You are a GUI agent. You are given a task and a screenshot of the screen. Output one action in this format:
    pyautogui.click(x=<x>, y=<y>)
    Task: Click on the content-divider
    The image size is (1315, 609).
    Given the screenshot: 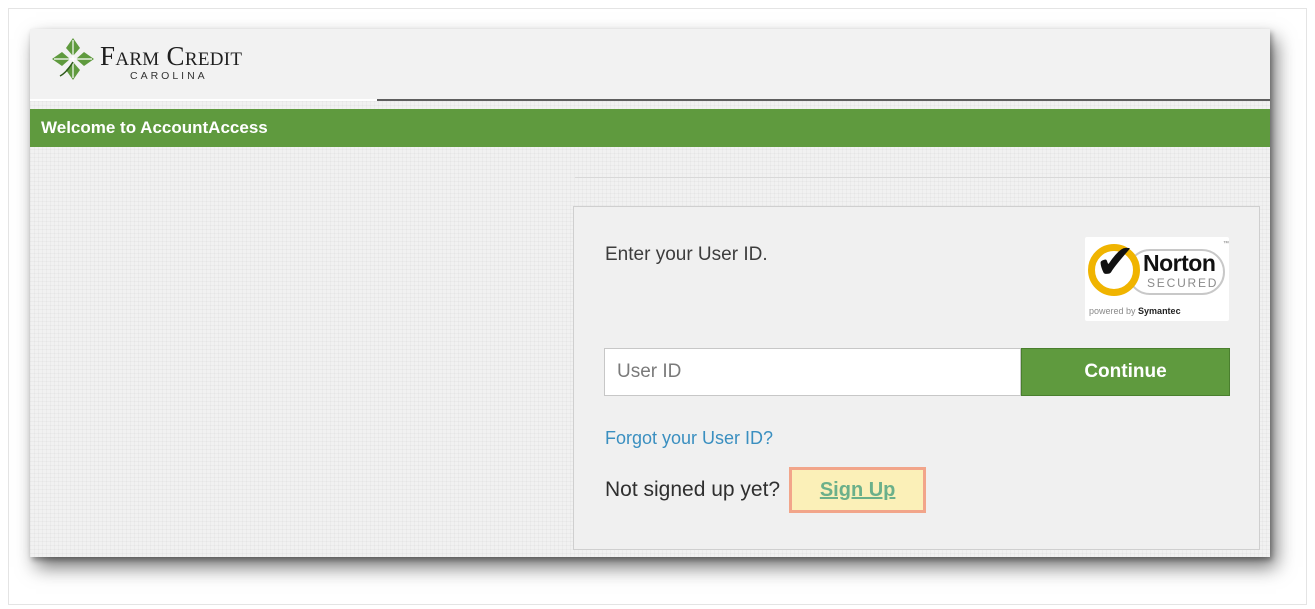 What is the action you would take?
    pyautogui.click(x=922, y=177)
    